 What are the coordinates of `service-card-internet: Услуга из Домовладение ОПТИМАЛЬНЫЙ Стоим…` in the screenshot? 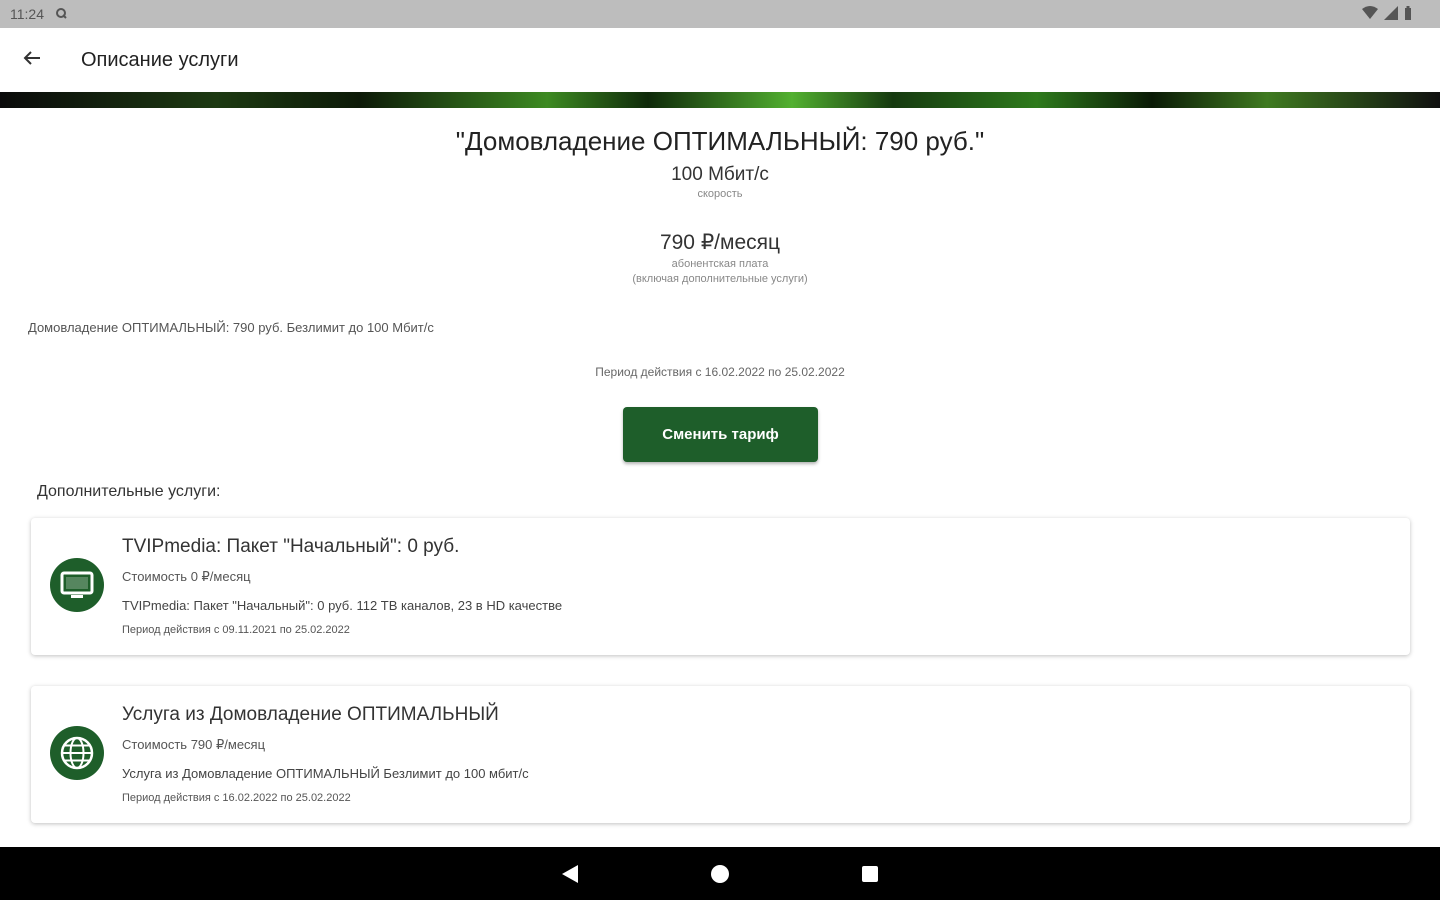 It's located at (720, 754).